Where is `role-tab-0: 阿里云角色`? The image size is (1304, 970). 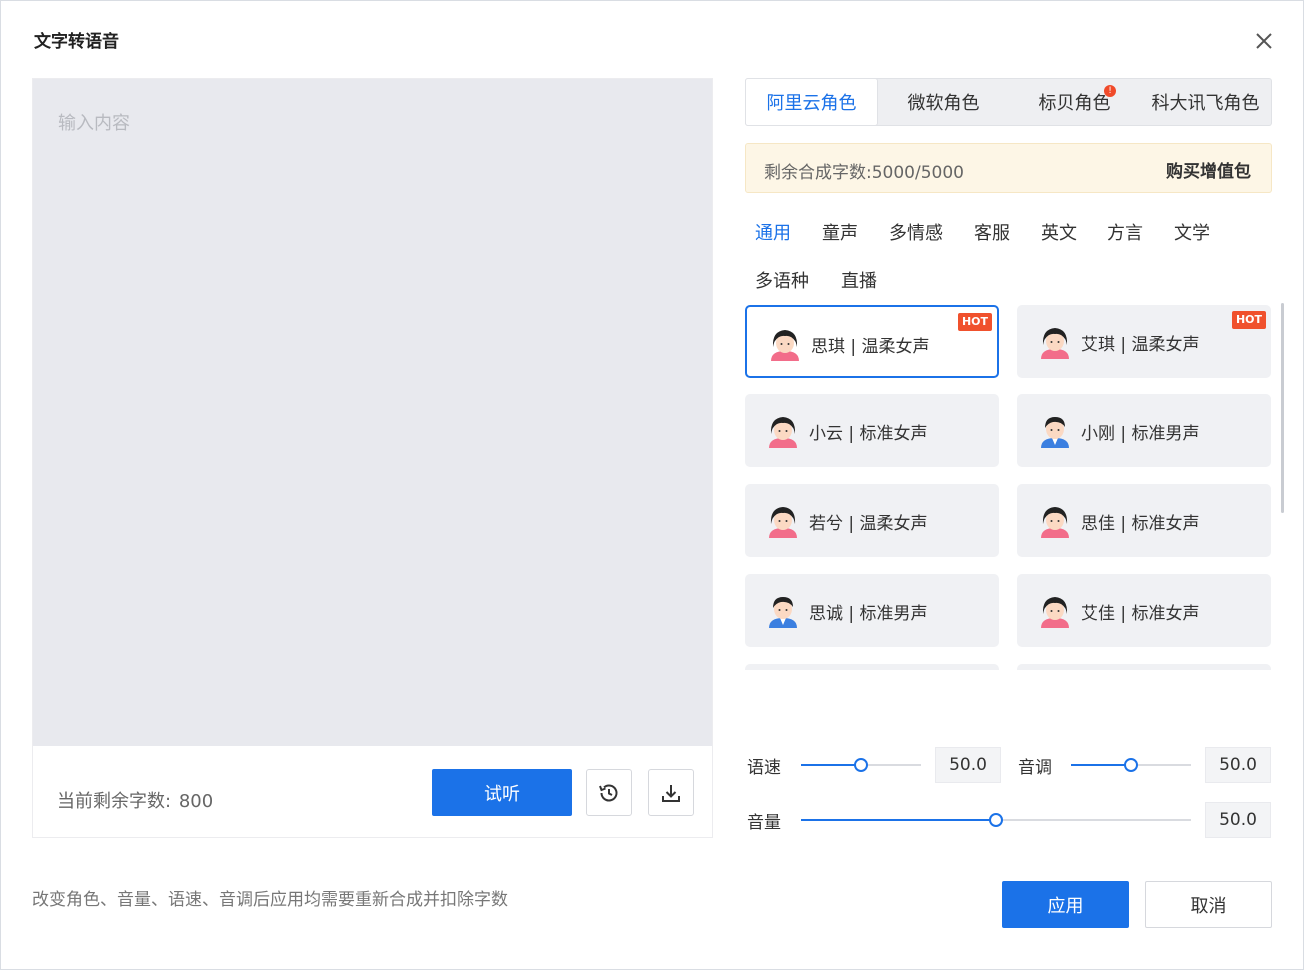 role-tab-0: 阿里云角色 is located at coordinates (811, 102).